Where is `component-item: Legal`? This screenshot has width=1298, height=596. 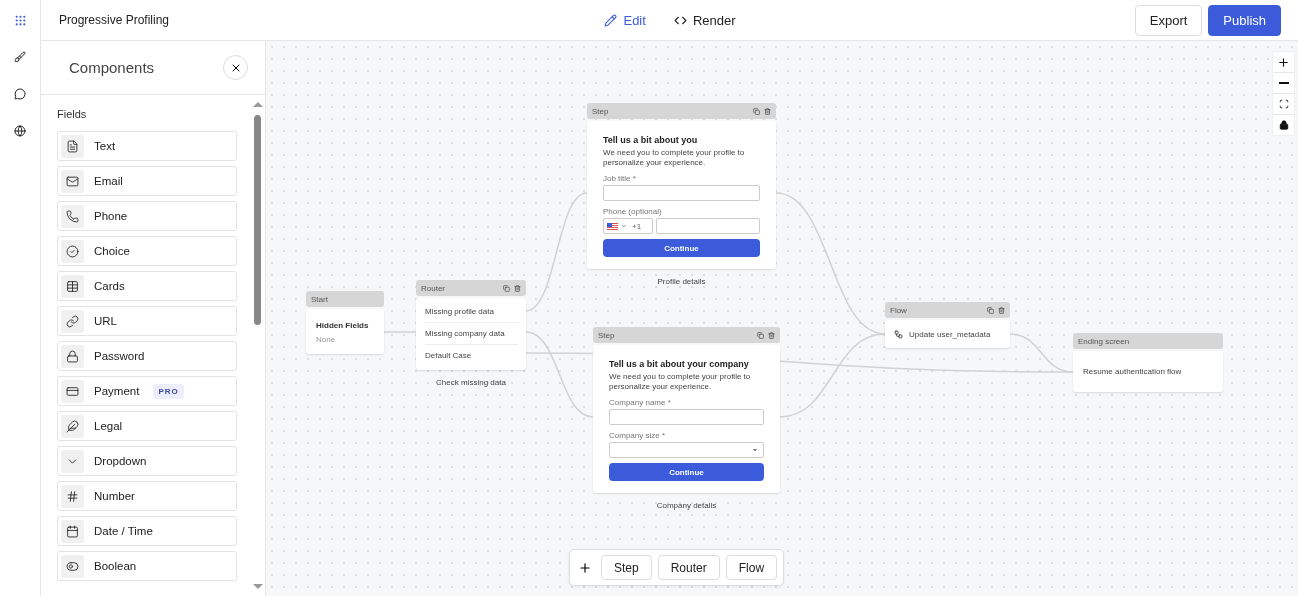
component-item: Legal is located at coordinates (147, 426).